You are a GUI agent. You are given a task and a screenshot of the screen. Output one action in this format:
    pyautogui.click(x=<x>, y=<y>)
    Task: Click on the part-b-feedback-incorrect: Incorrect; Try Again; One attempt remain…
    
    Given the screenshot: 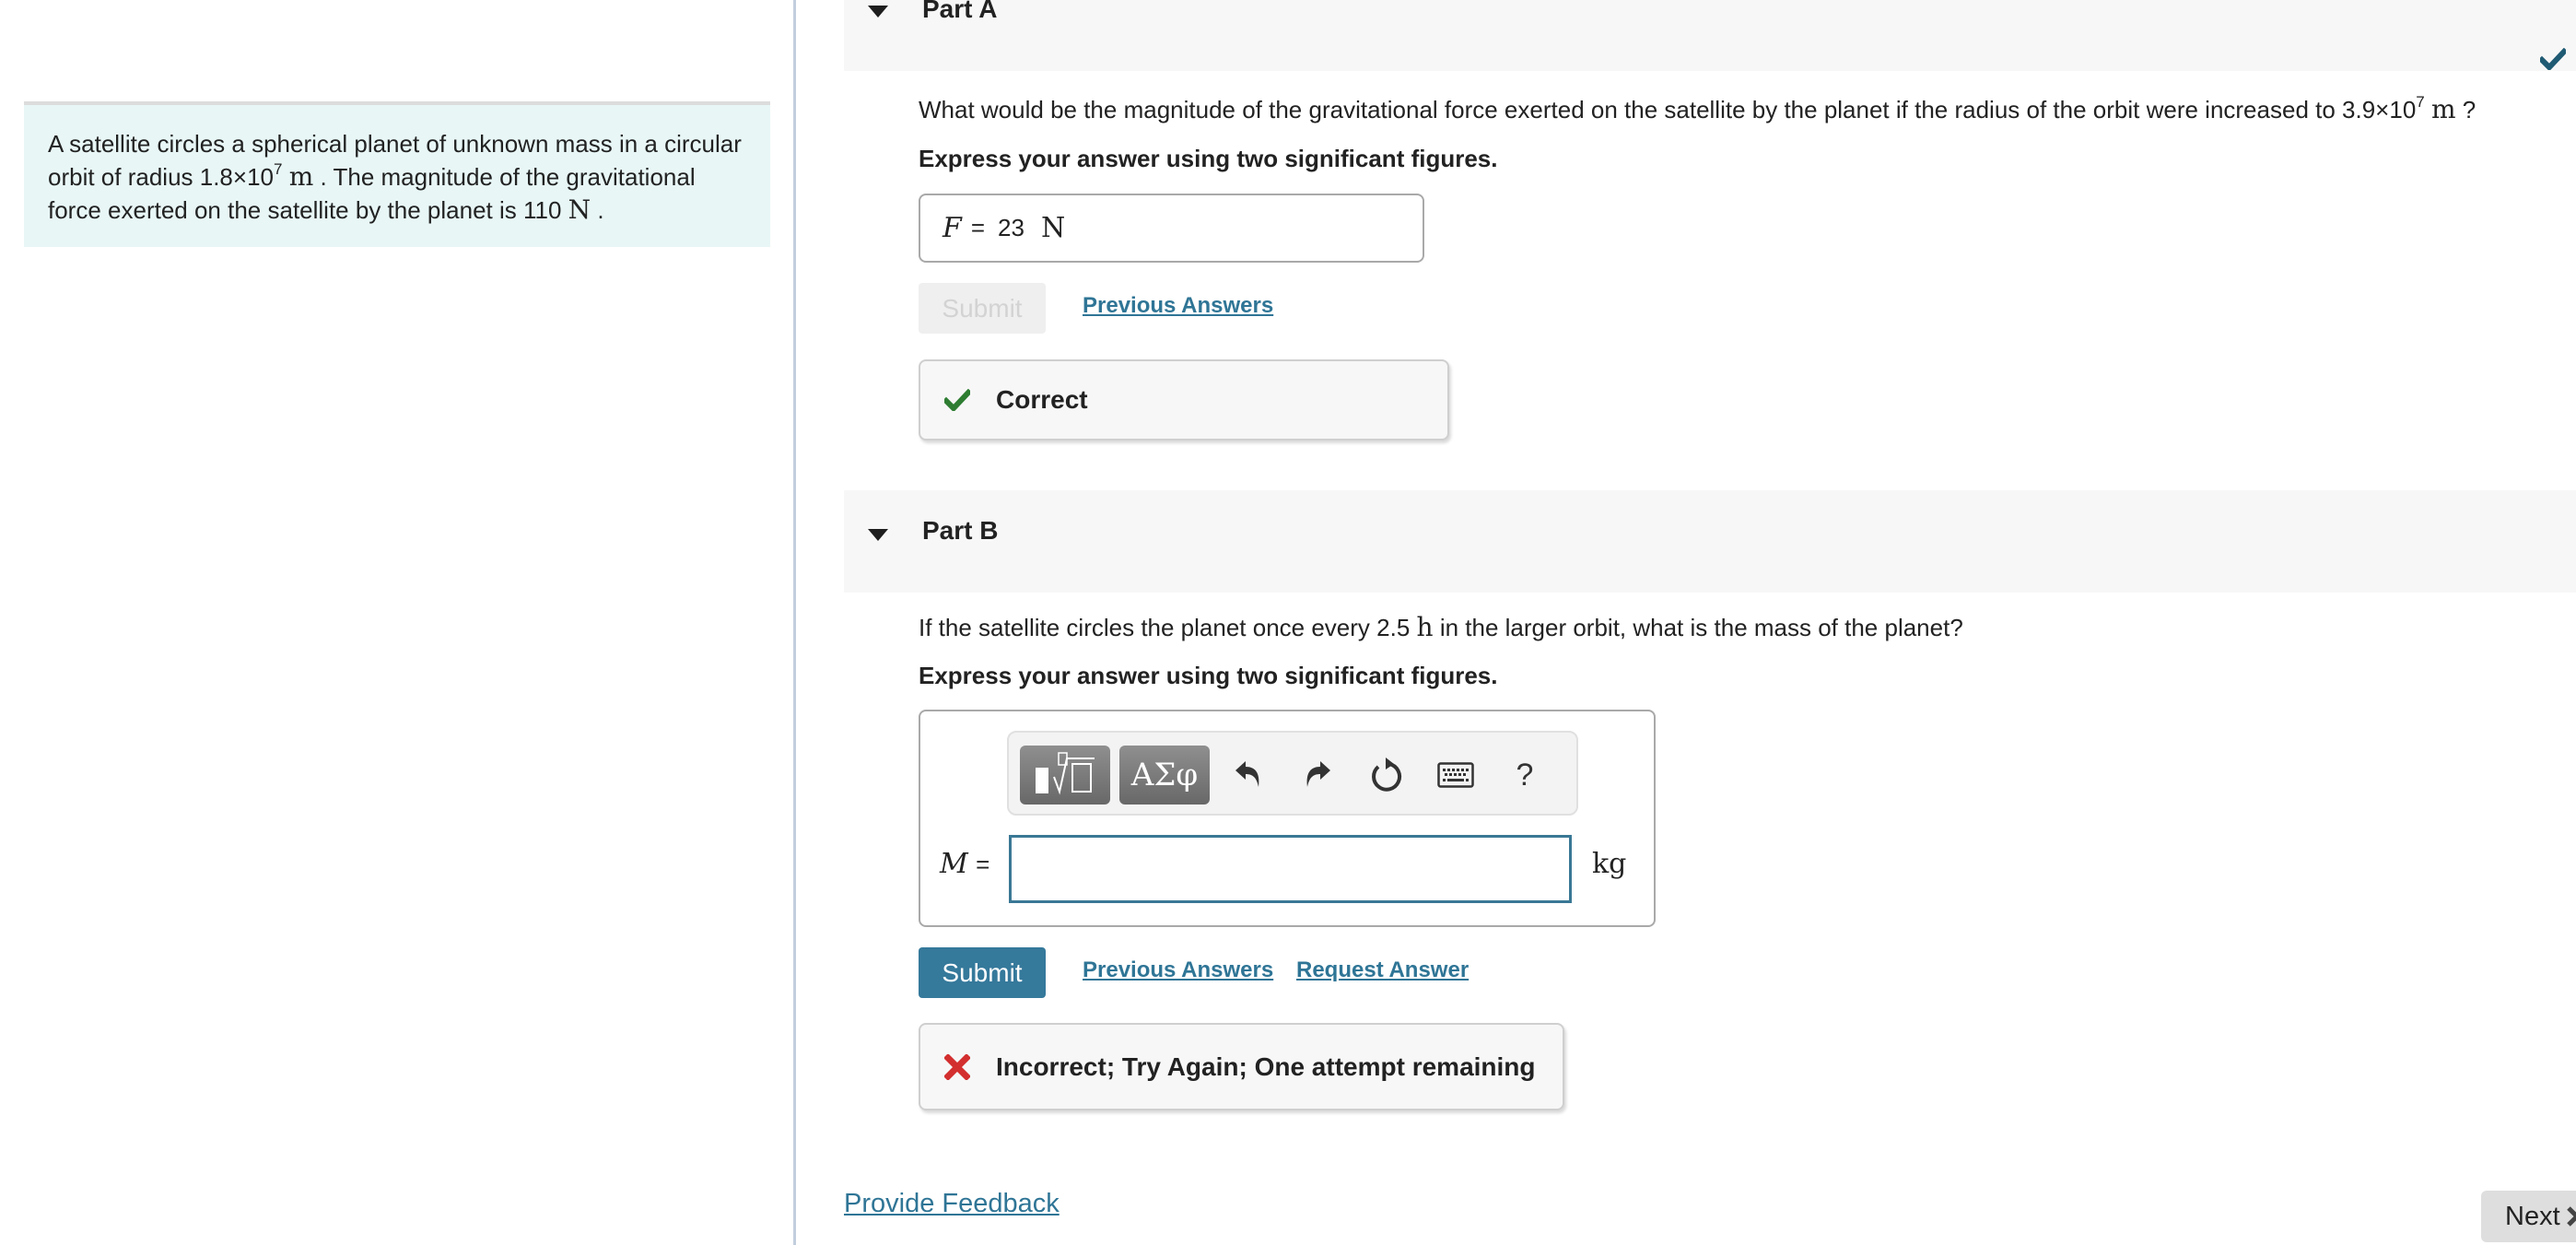 What is the action you would take?
    pyautogui.click(x=1241, y=1066)
    